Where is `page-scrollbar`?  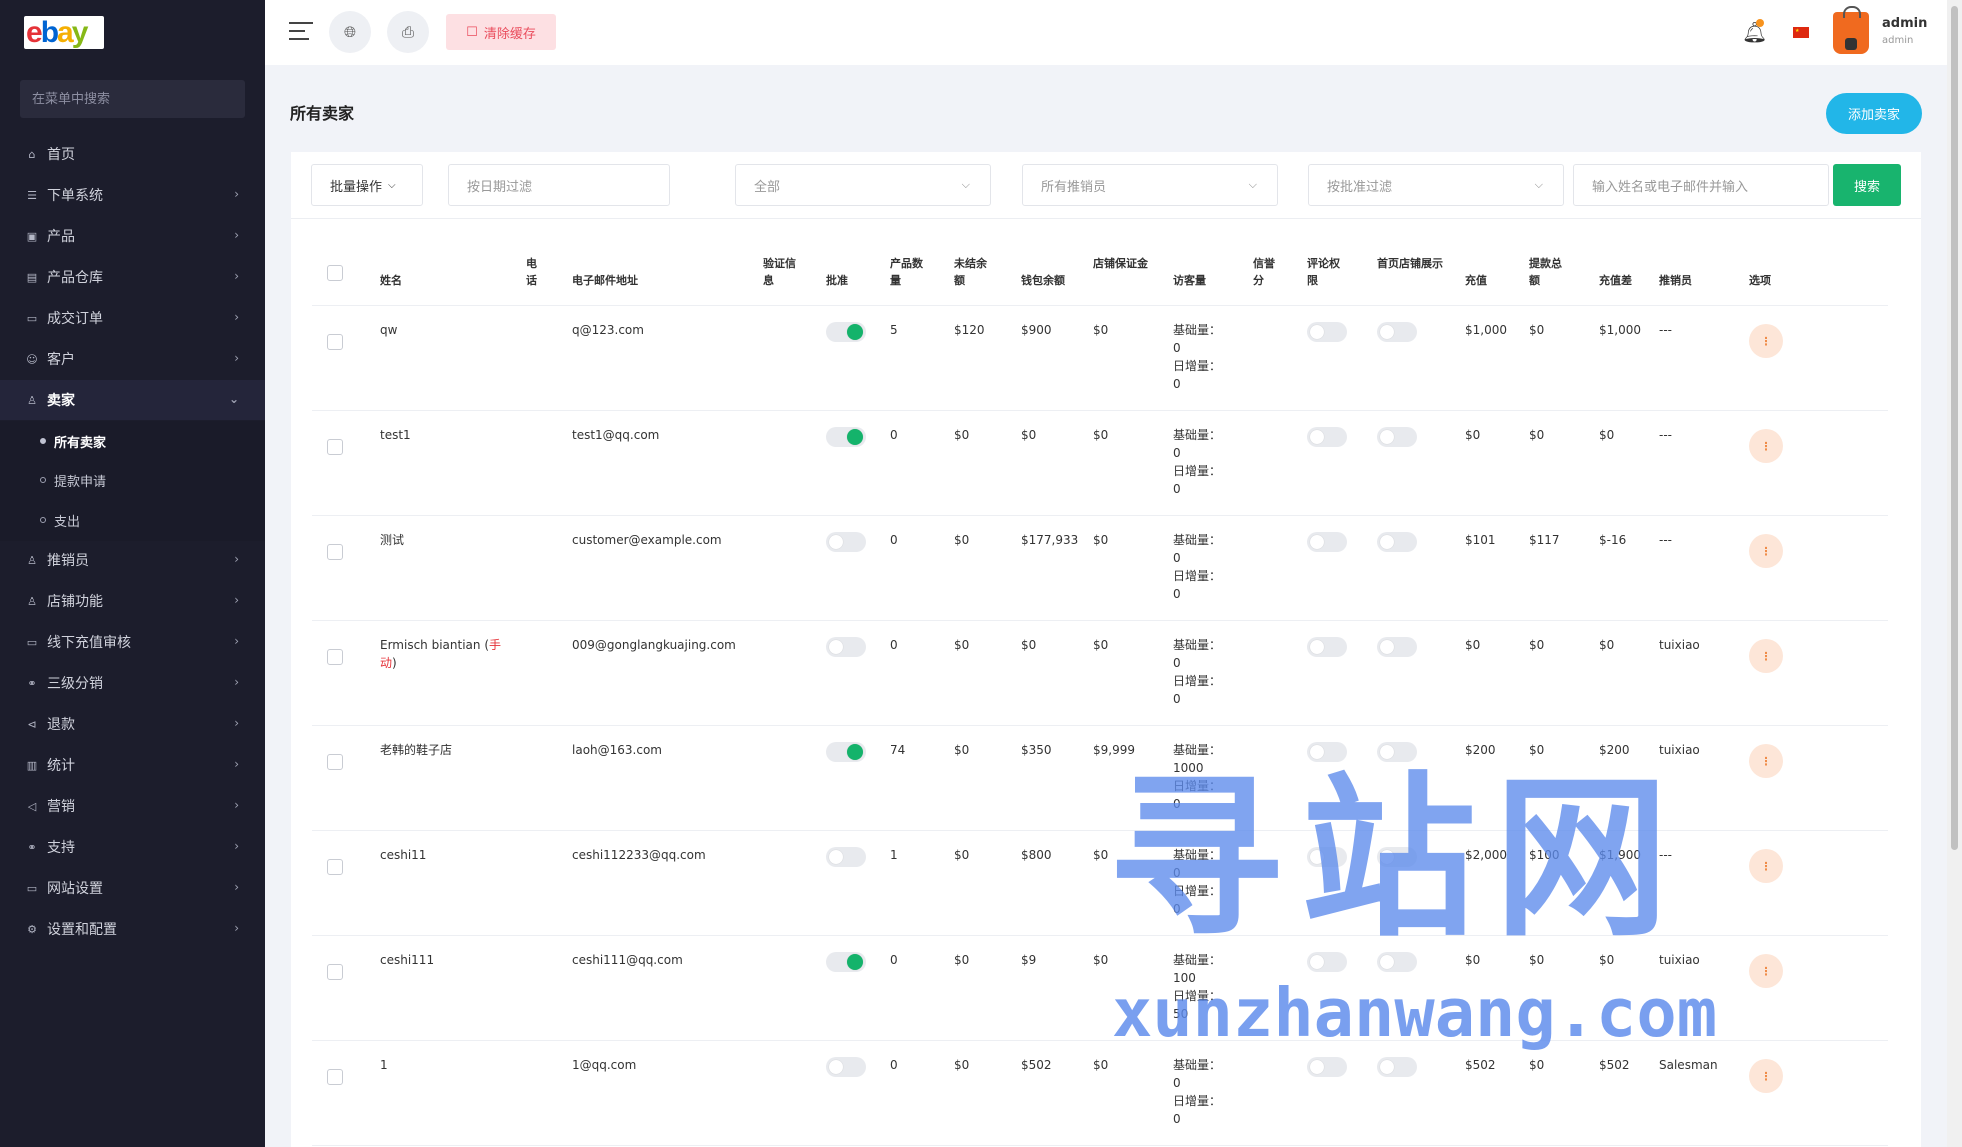
page-scrollbar is located at coordinates (1954, 573).